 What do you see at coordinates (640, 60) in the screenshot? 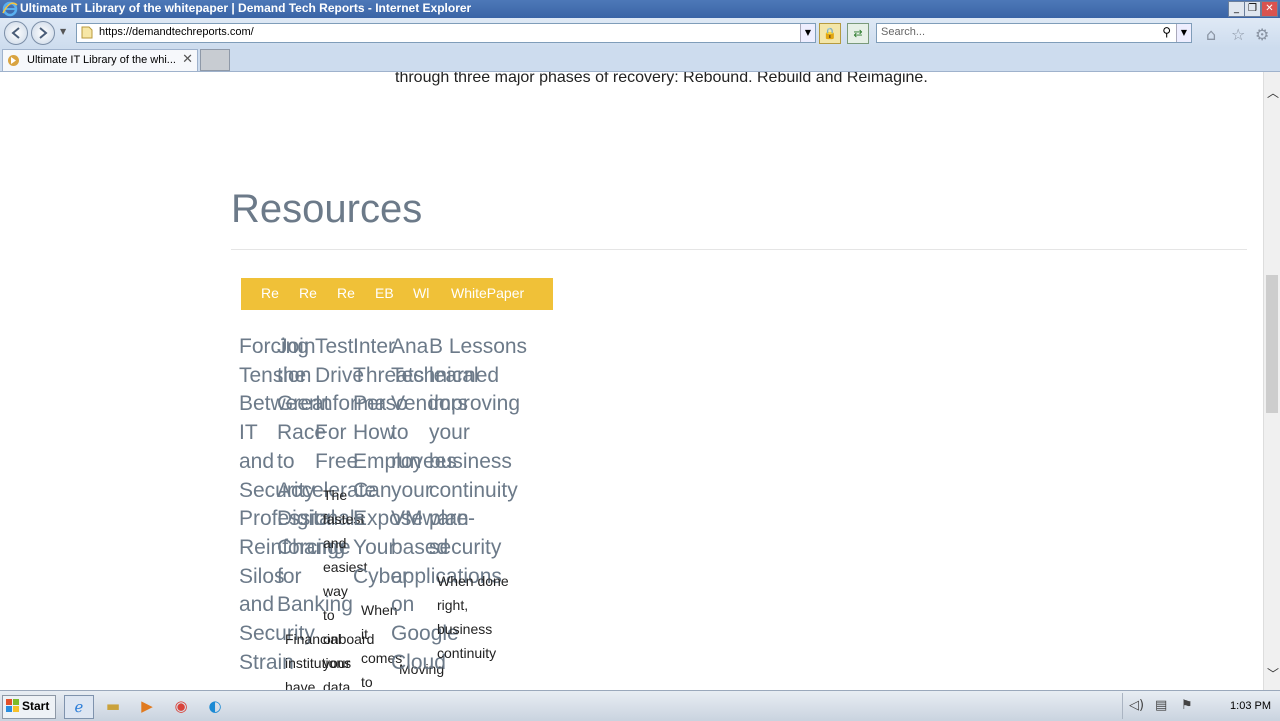
I see `tab-strip: Ultimate IT Library of the whi... ✕` at bounding box center [640, 60].